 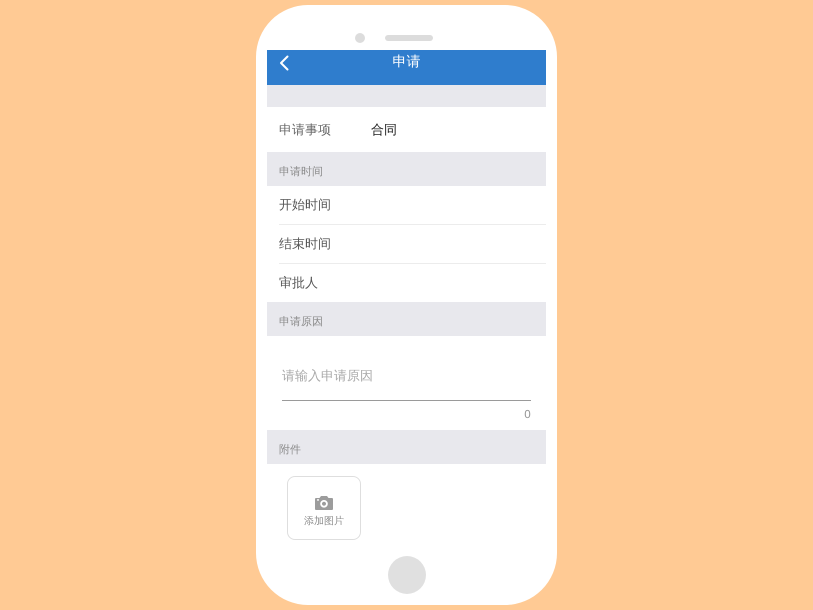 I want to click on field-label: 审批人, so click(x=298, y=283).